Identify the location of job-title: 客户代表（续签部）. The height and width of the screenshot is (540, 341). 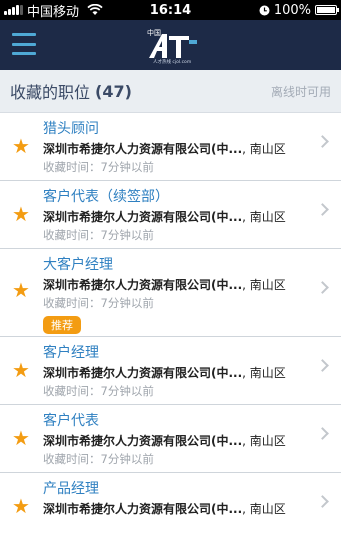
(106, 197).